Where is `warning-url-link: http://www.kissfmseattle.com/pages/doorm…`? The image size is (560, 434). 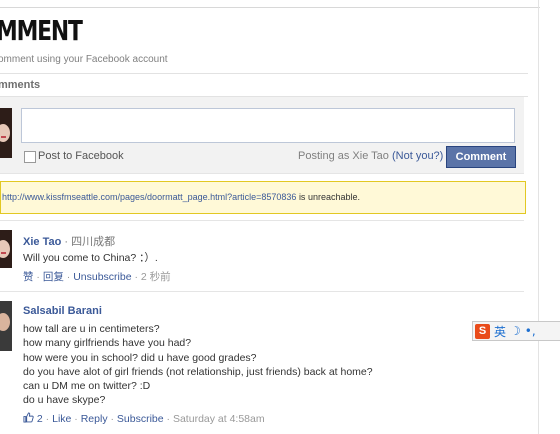 warning-url-link: http://www.kissfmseattle.com/pages/doorm… is located at coordinates (149, 197).